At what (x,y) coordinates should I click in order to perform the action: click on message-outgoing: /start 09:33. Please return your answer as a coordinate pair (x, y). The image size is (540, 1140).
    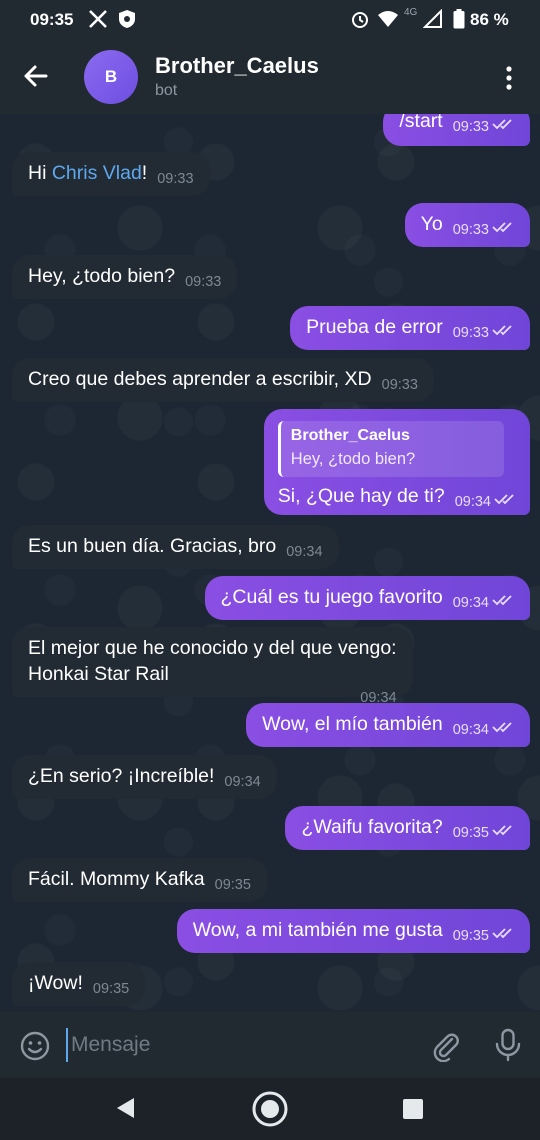
    Looking at the image, I should click on (456, 130).